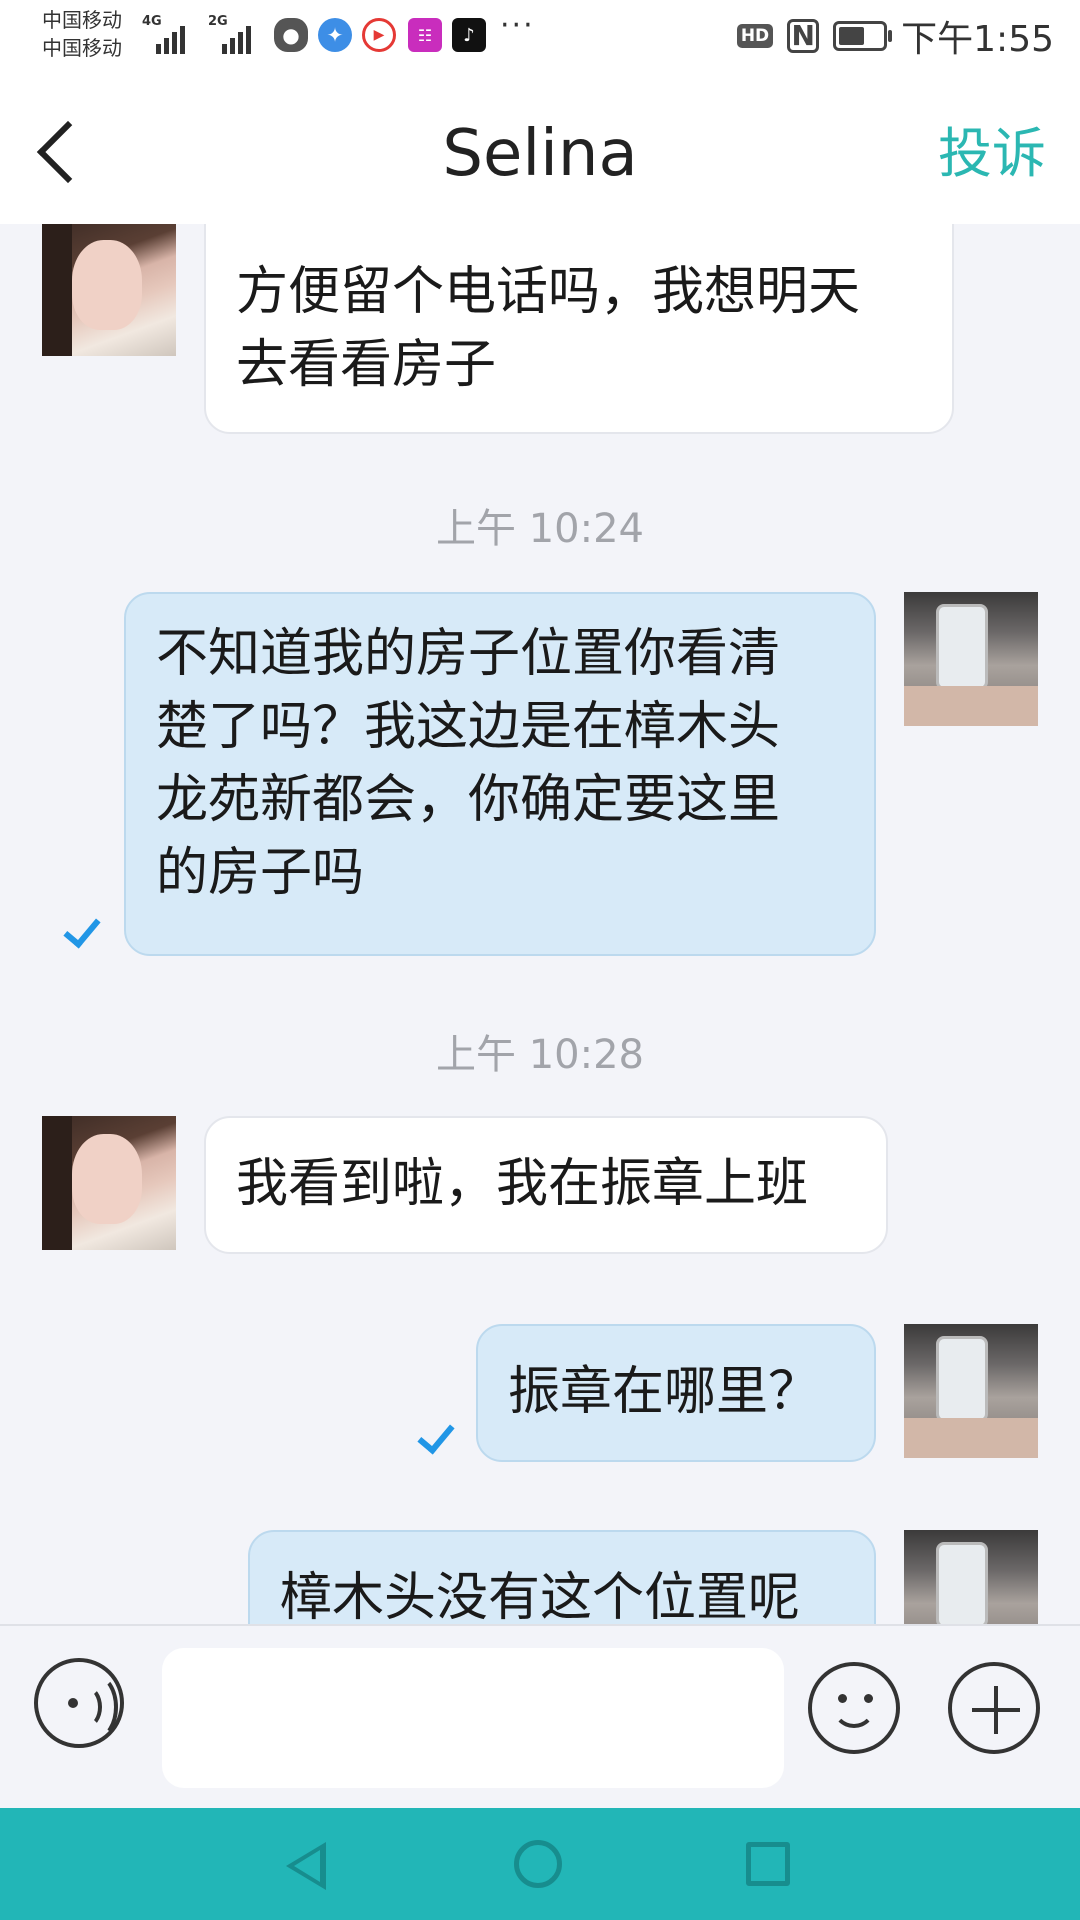  I want to click on wechat-icon: ●, so click(291, 35).